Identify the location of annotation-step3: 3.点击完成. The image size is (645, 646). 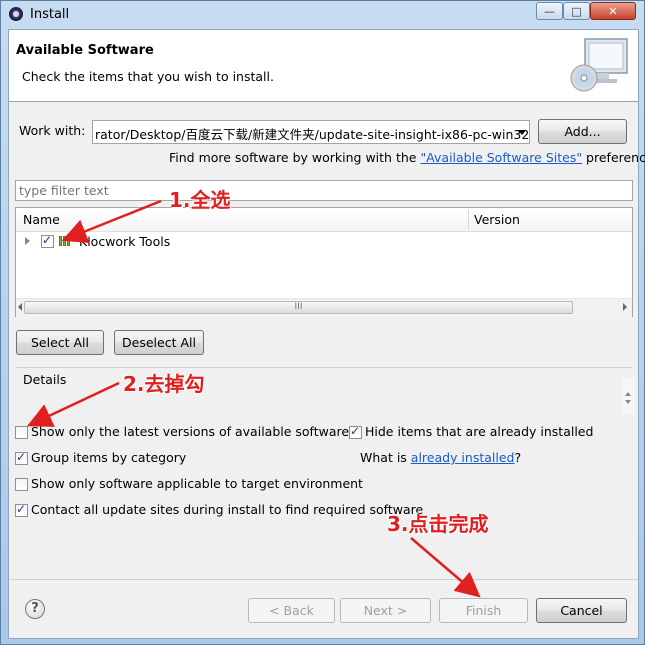
(438, 524).